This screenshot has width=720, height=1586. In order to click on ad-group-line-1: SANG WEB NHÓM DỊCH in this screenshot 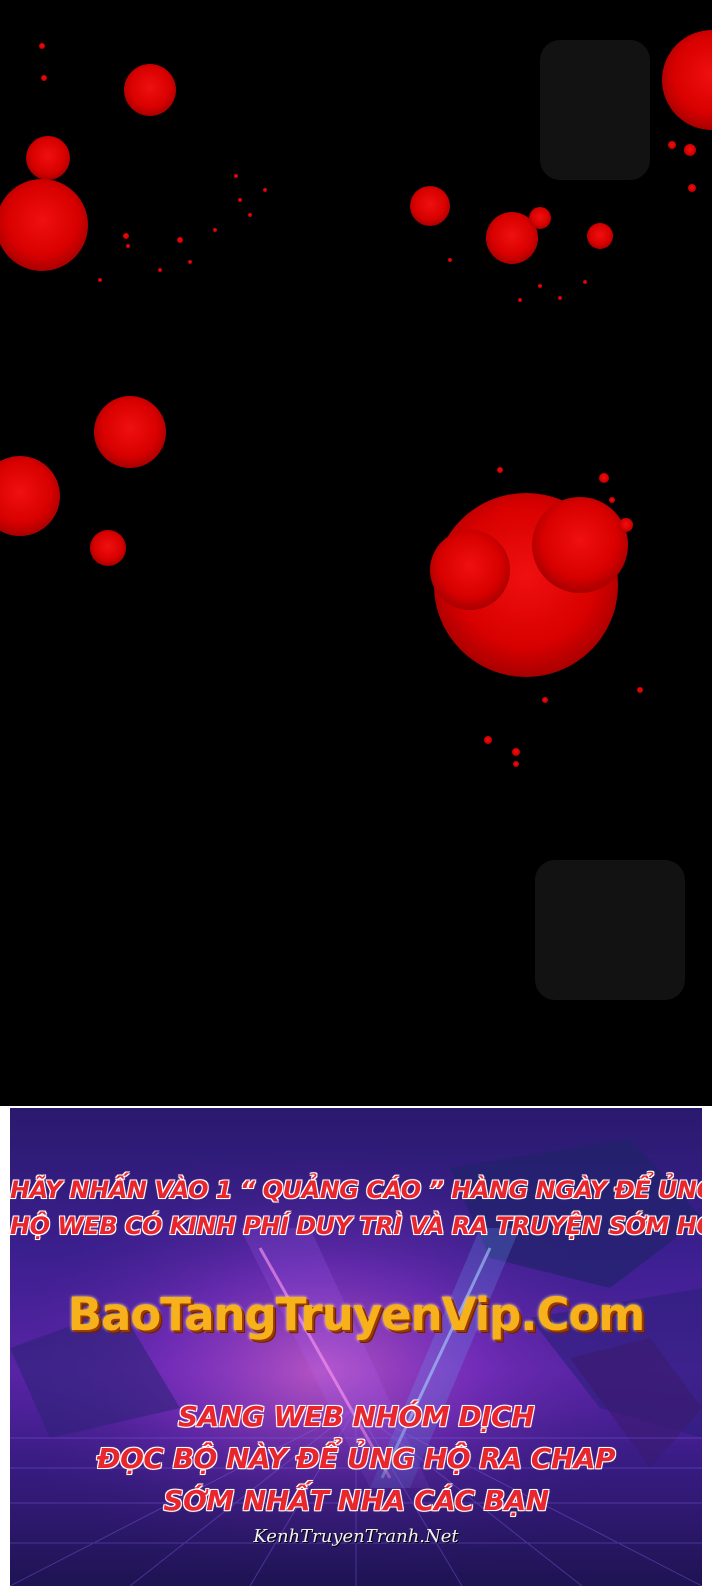, I will do `click(356, 1416)`.